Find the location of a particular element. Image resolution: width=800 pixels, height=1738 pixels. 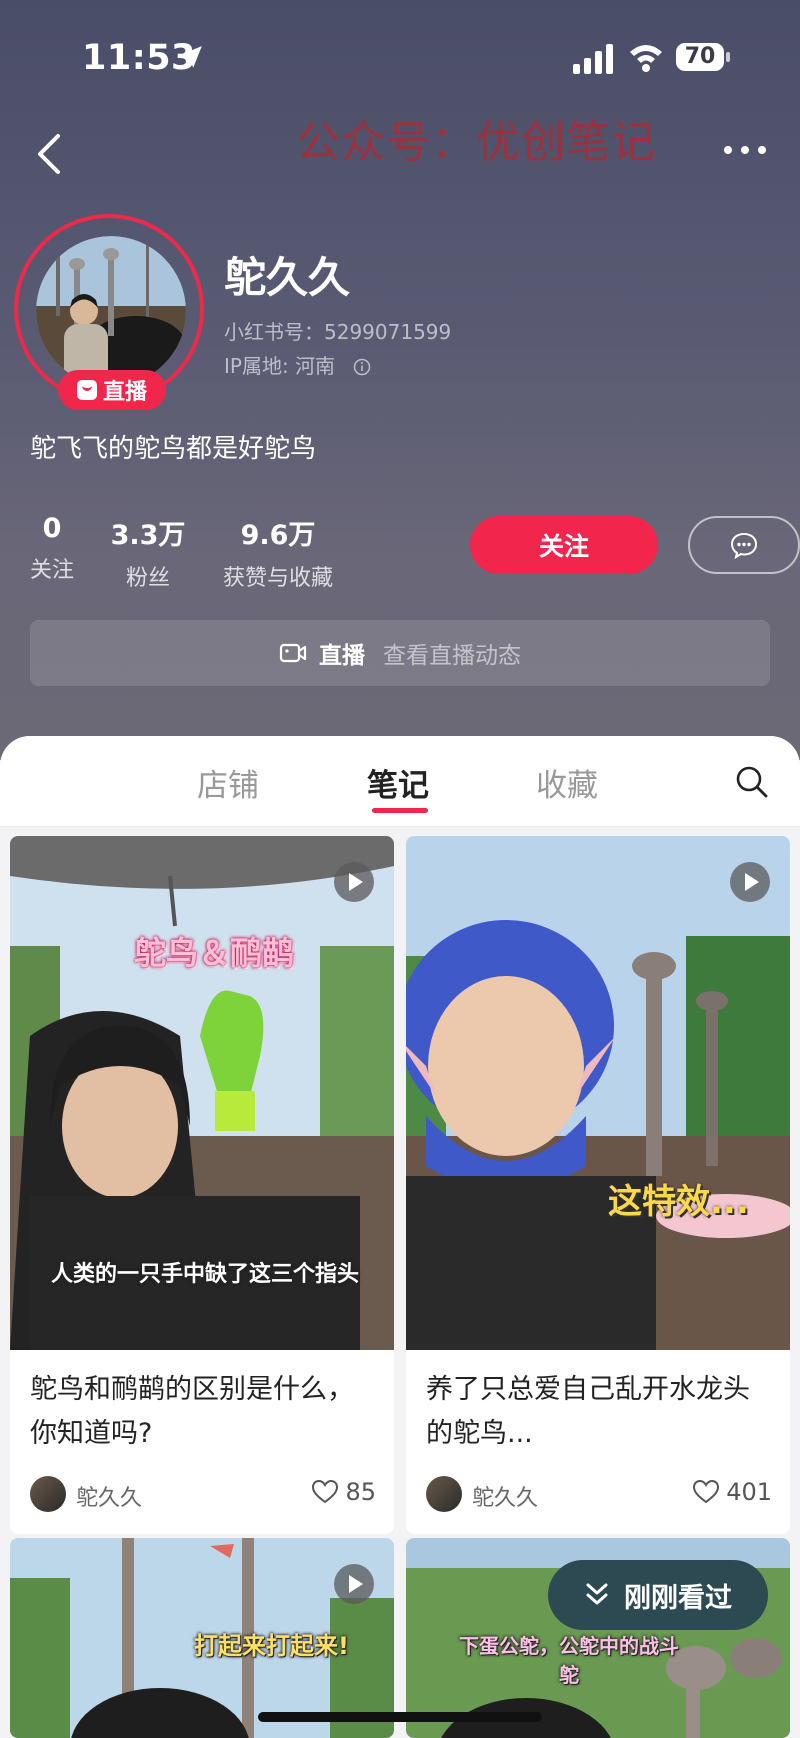

stat-label: 获赞与收藏 is located at coordinates (277, 578).